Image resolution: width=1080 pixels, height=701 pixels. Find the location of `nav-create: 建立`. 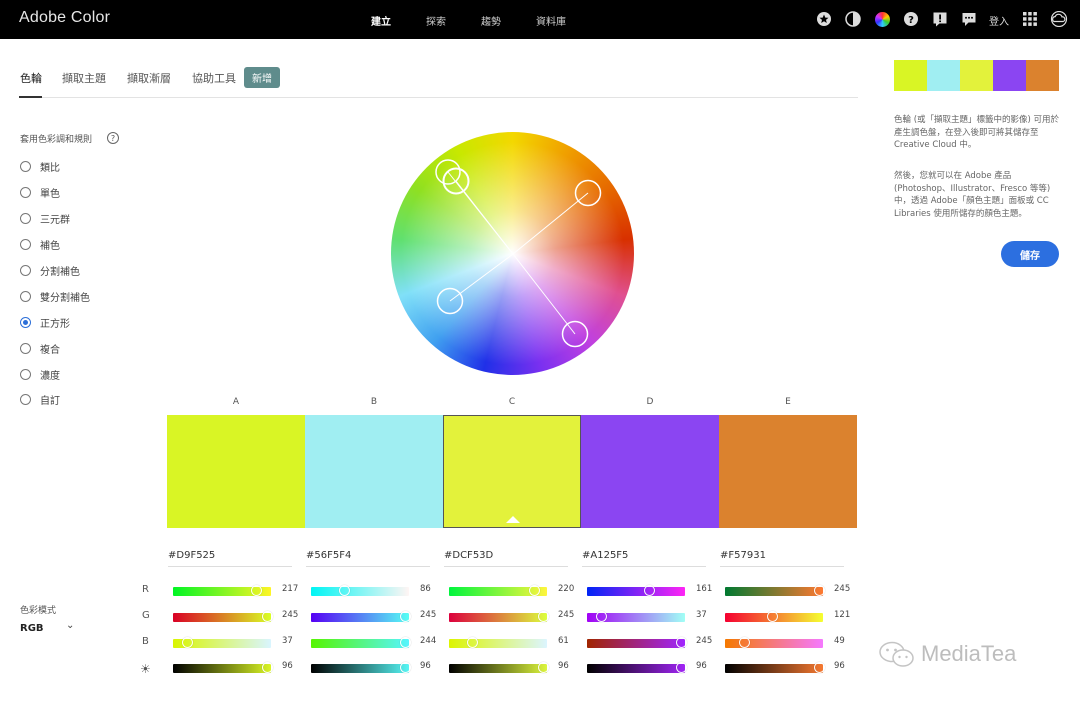

nav-create: 建立 is located at coordinates (381, 20).